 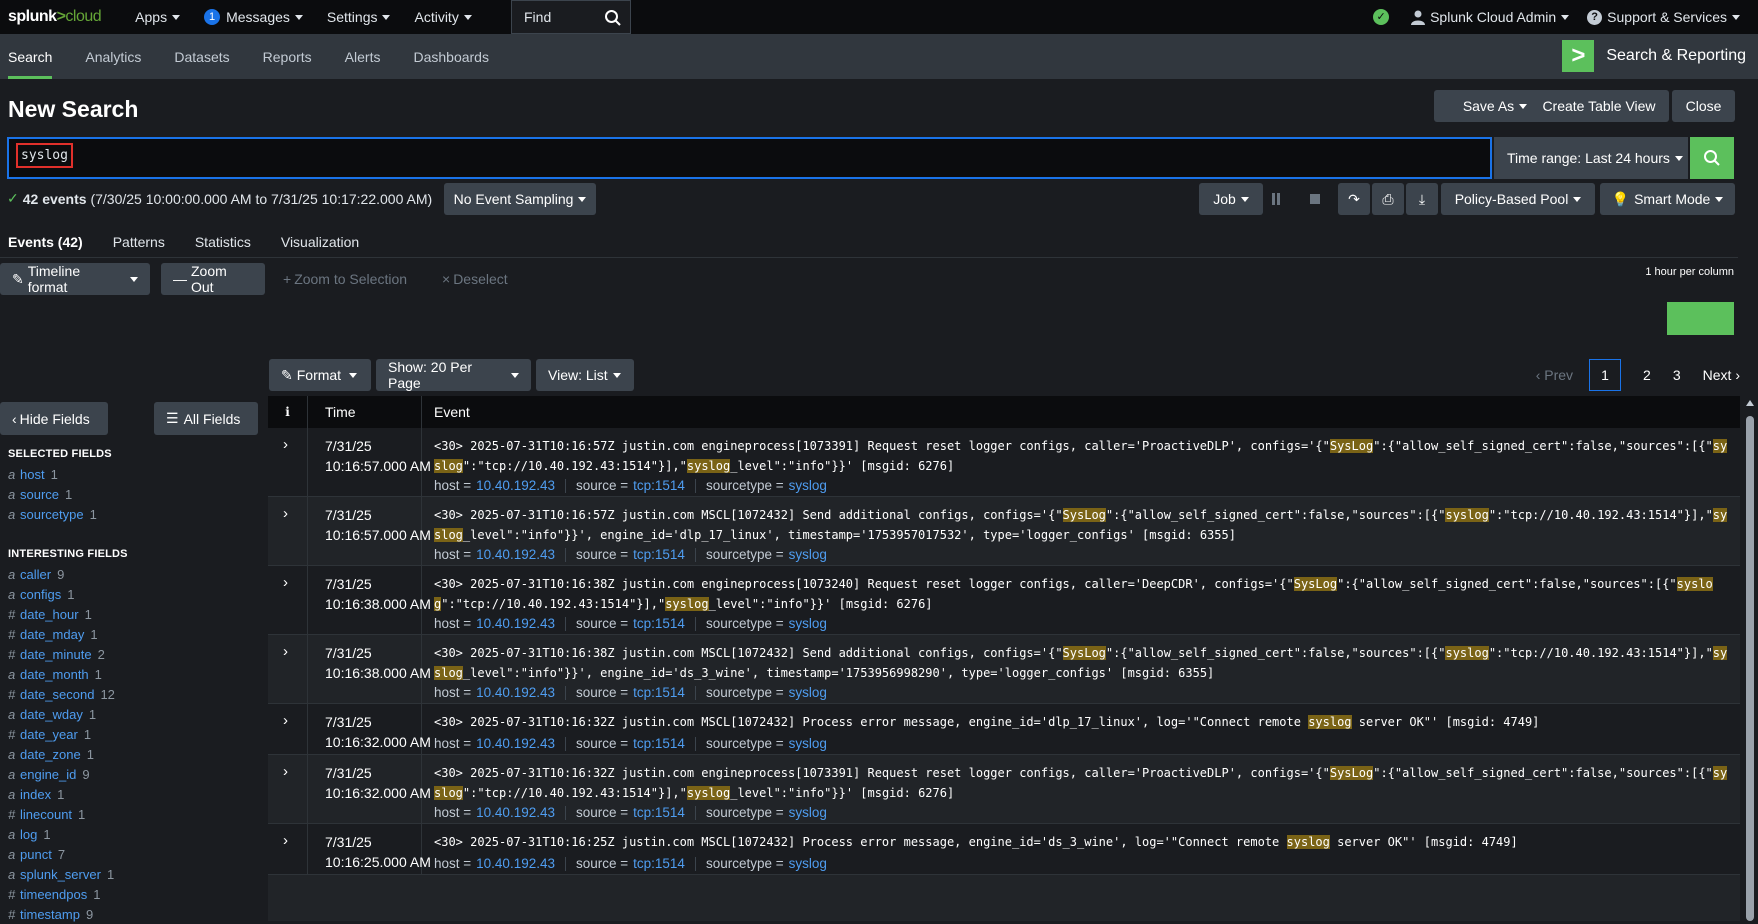 I want to click on pool-dropdown: Policy-Based Pool, so click(x=1518, y=199).